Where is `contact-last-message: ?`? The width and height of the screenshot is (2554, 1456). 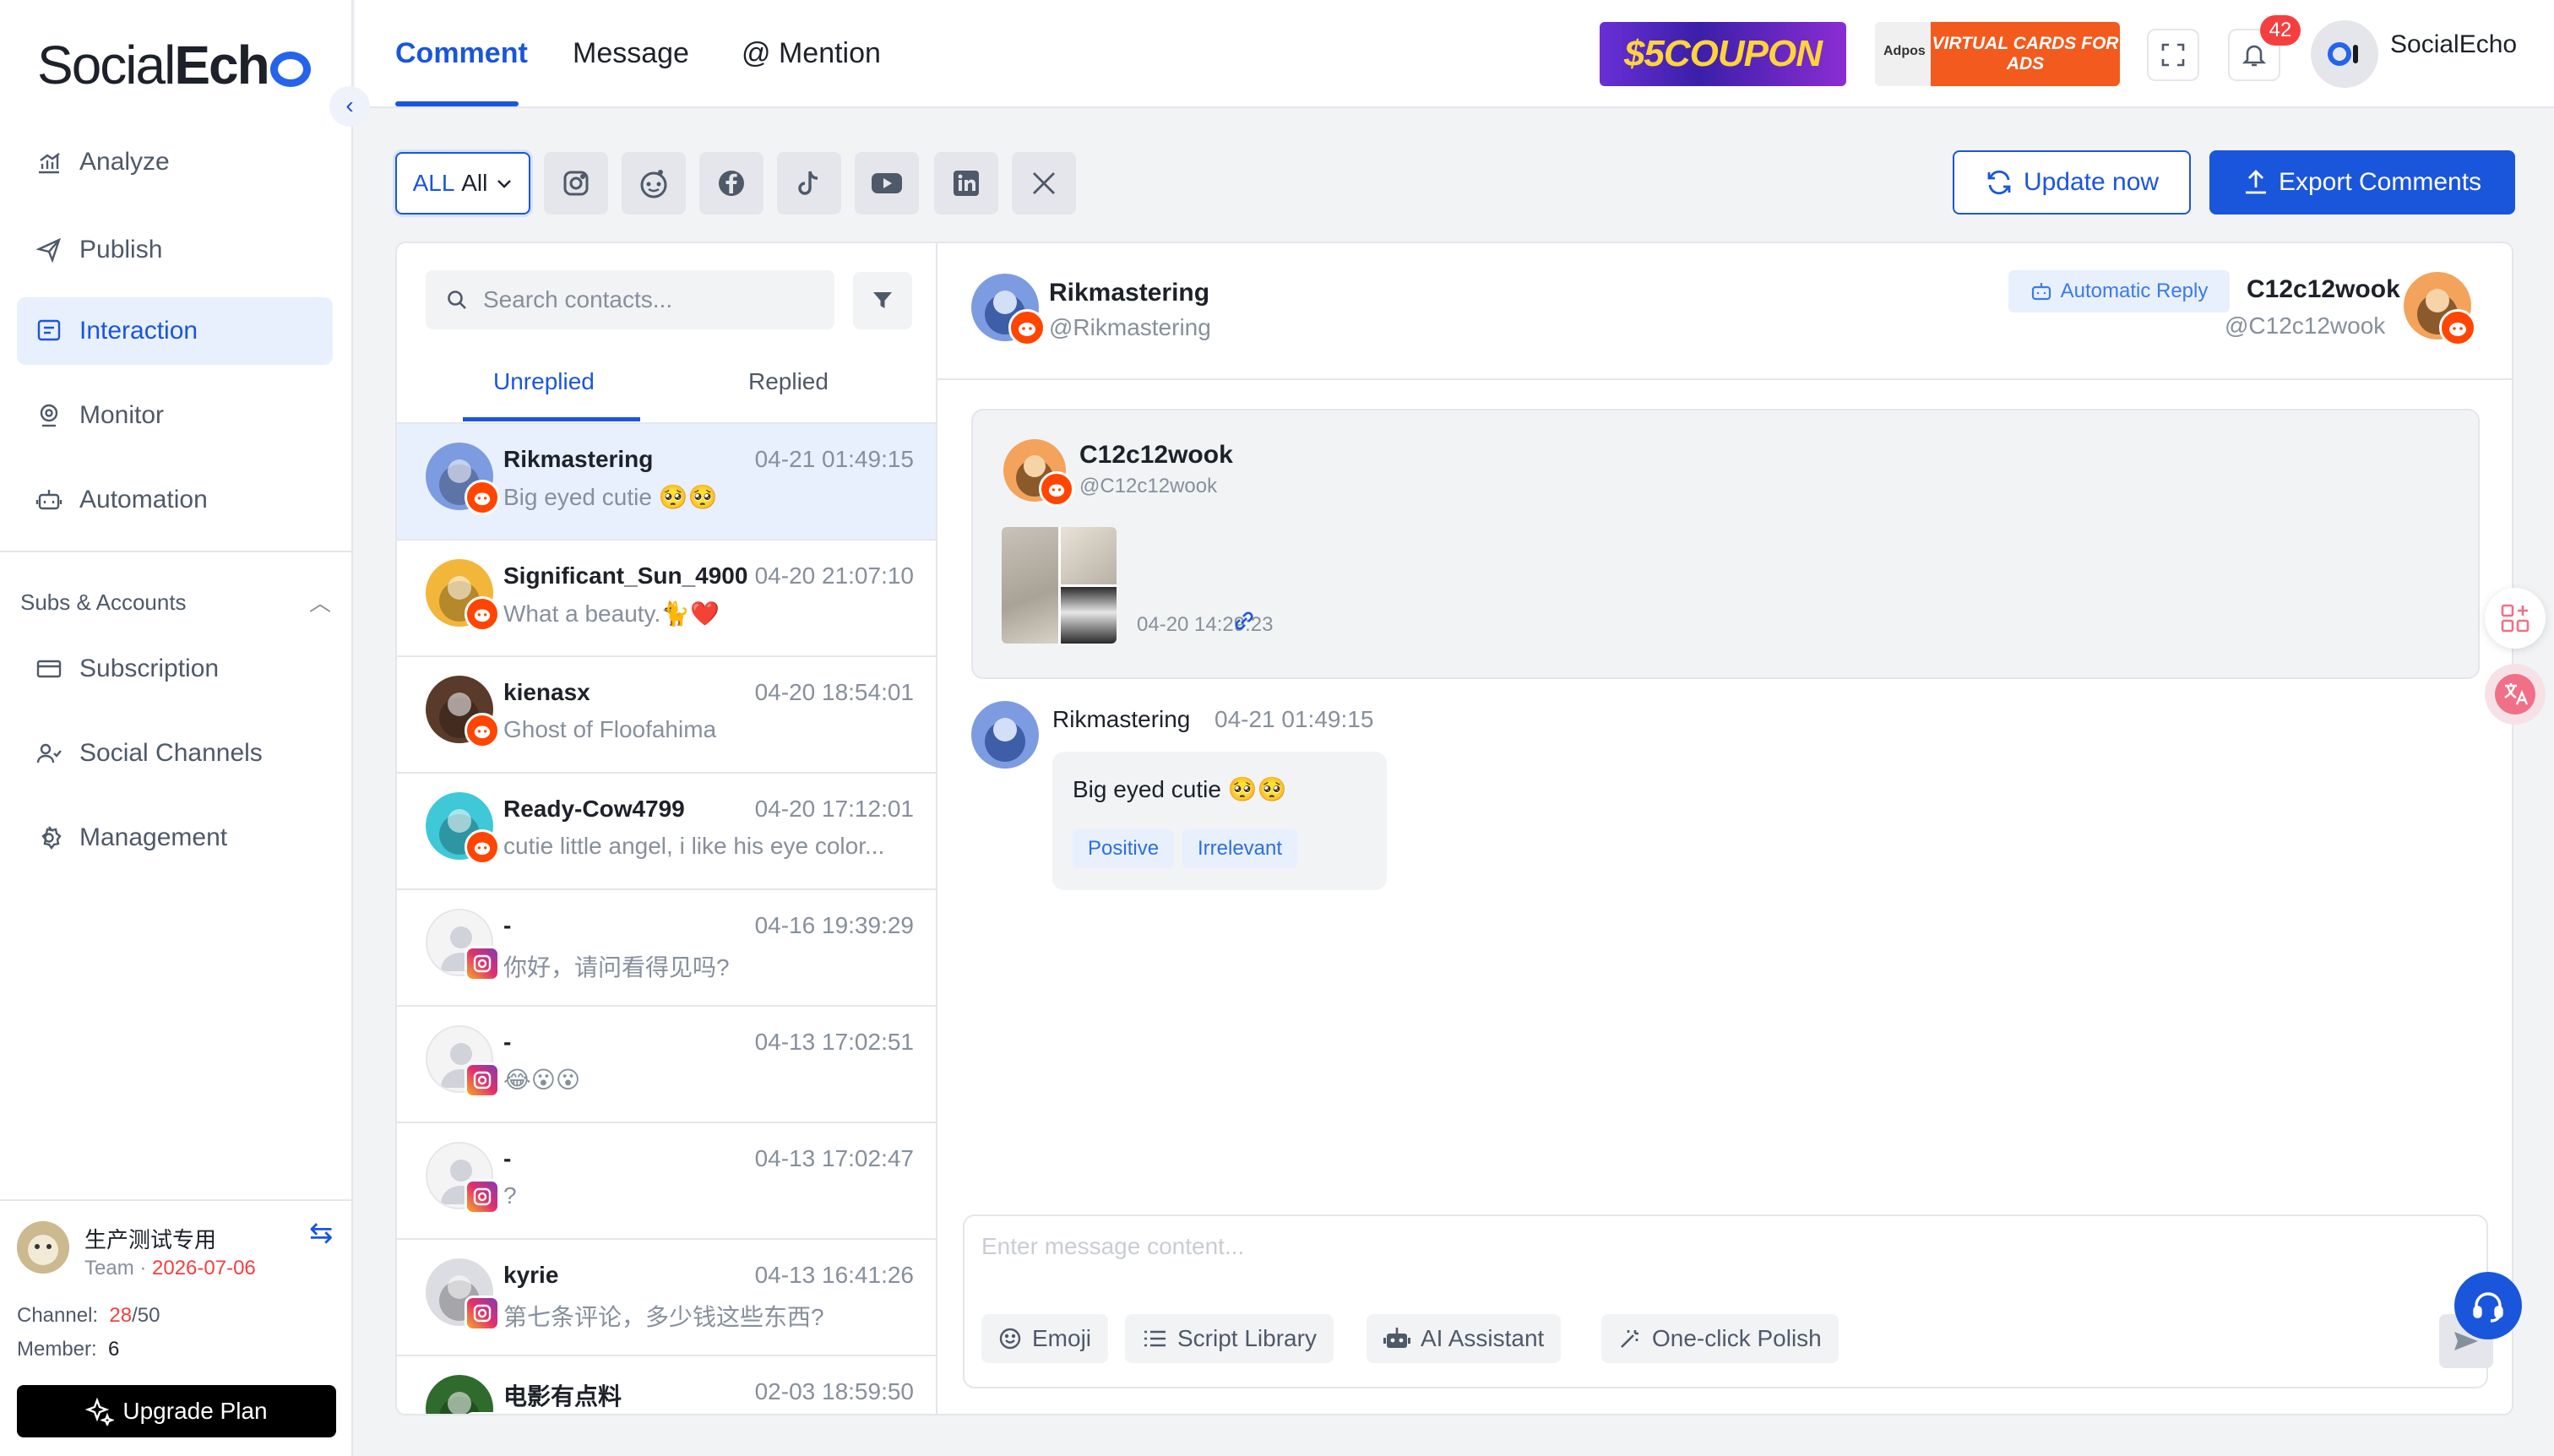
contact-last-message: ? is located at coordinates (510, 1195).